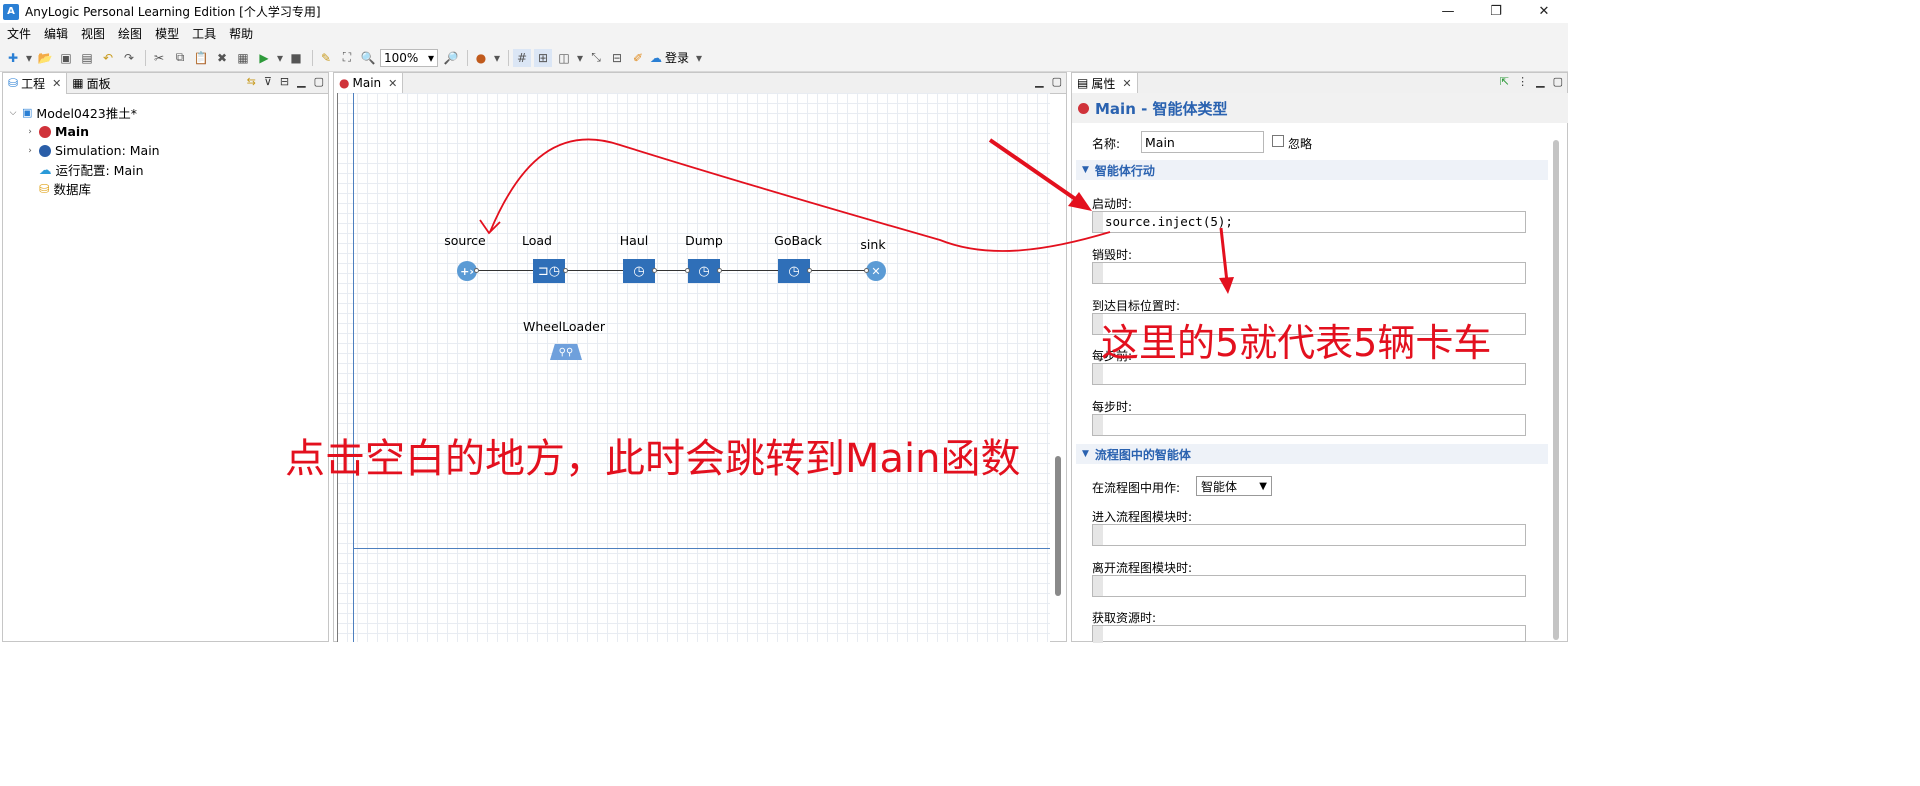 This screenshot has height=786, width=1920. I want to click on section-agent-actions: ▼ 智能体行动, so click(1312, 170).